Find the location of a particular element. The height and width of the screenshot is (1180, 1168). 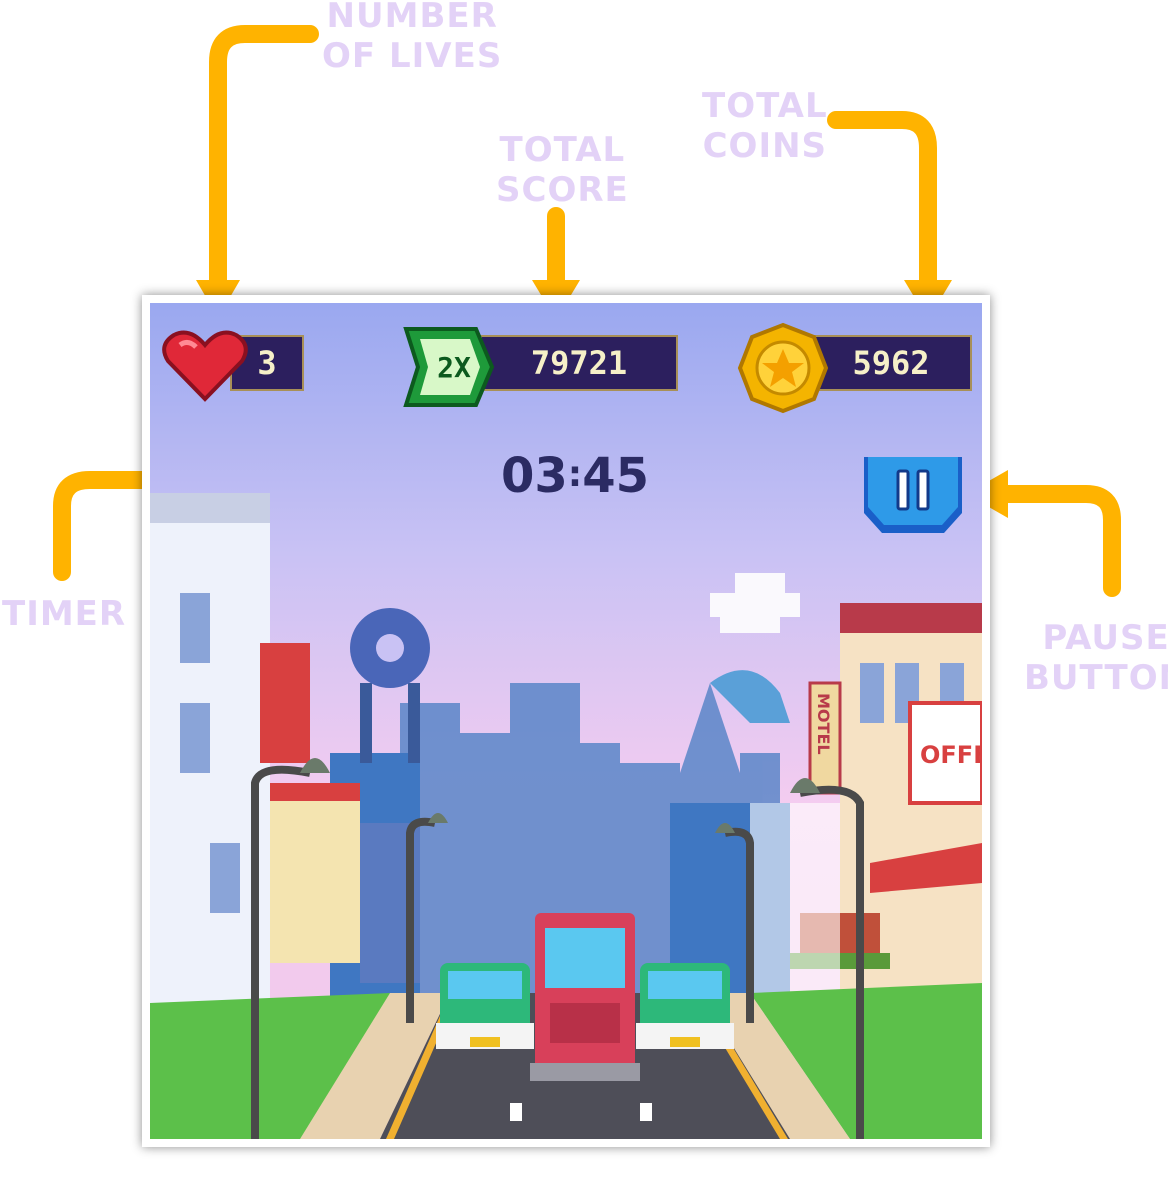

coins-value: 5962 is located at coordinates (891, 363).